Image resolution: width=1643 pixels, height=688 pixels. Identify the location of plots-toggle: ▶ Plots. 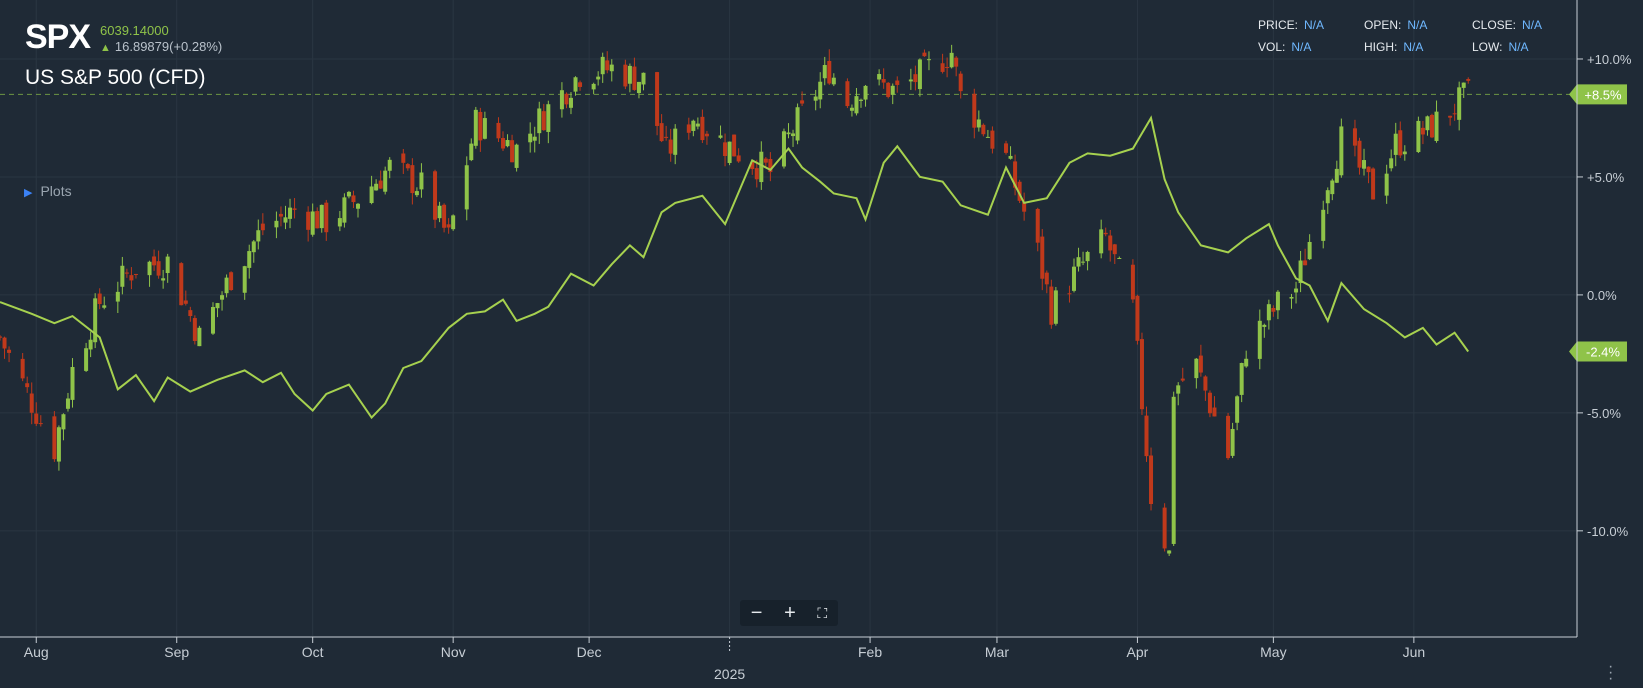
(48, 191).